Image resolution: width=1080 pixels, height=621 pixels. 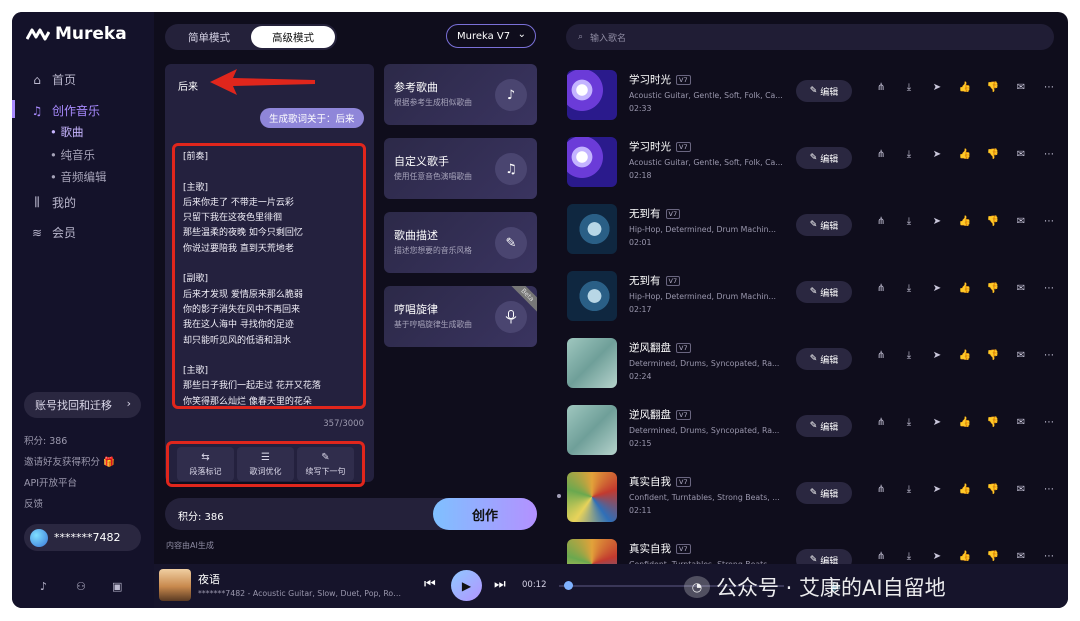 What do you see at coordinates (655, 213) in the screenshot?
I see `song-title: 无到有 V7` at bounding box center [655, 213].